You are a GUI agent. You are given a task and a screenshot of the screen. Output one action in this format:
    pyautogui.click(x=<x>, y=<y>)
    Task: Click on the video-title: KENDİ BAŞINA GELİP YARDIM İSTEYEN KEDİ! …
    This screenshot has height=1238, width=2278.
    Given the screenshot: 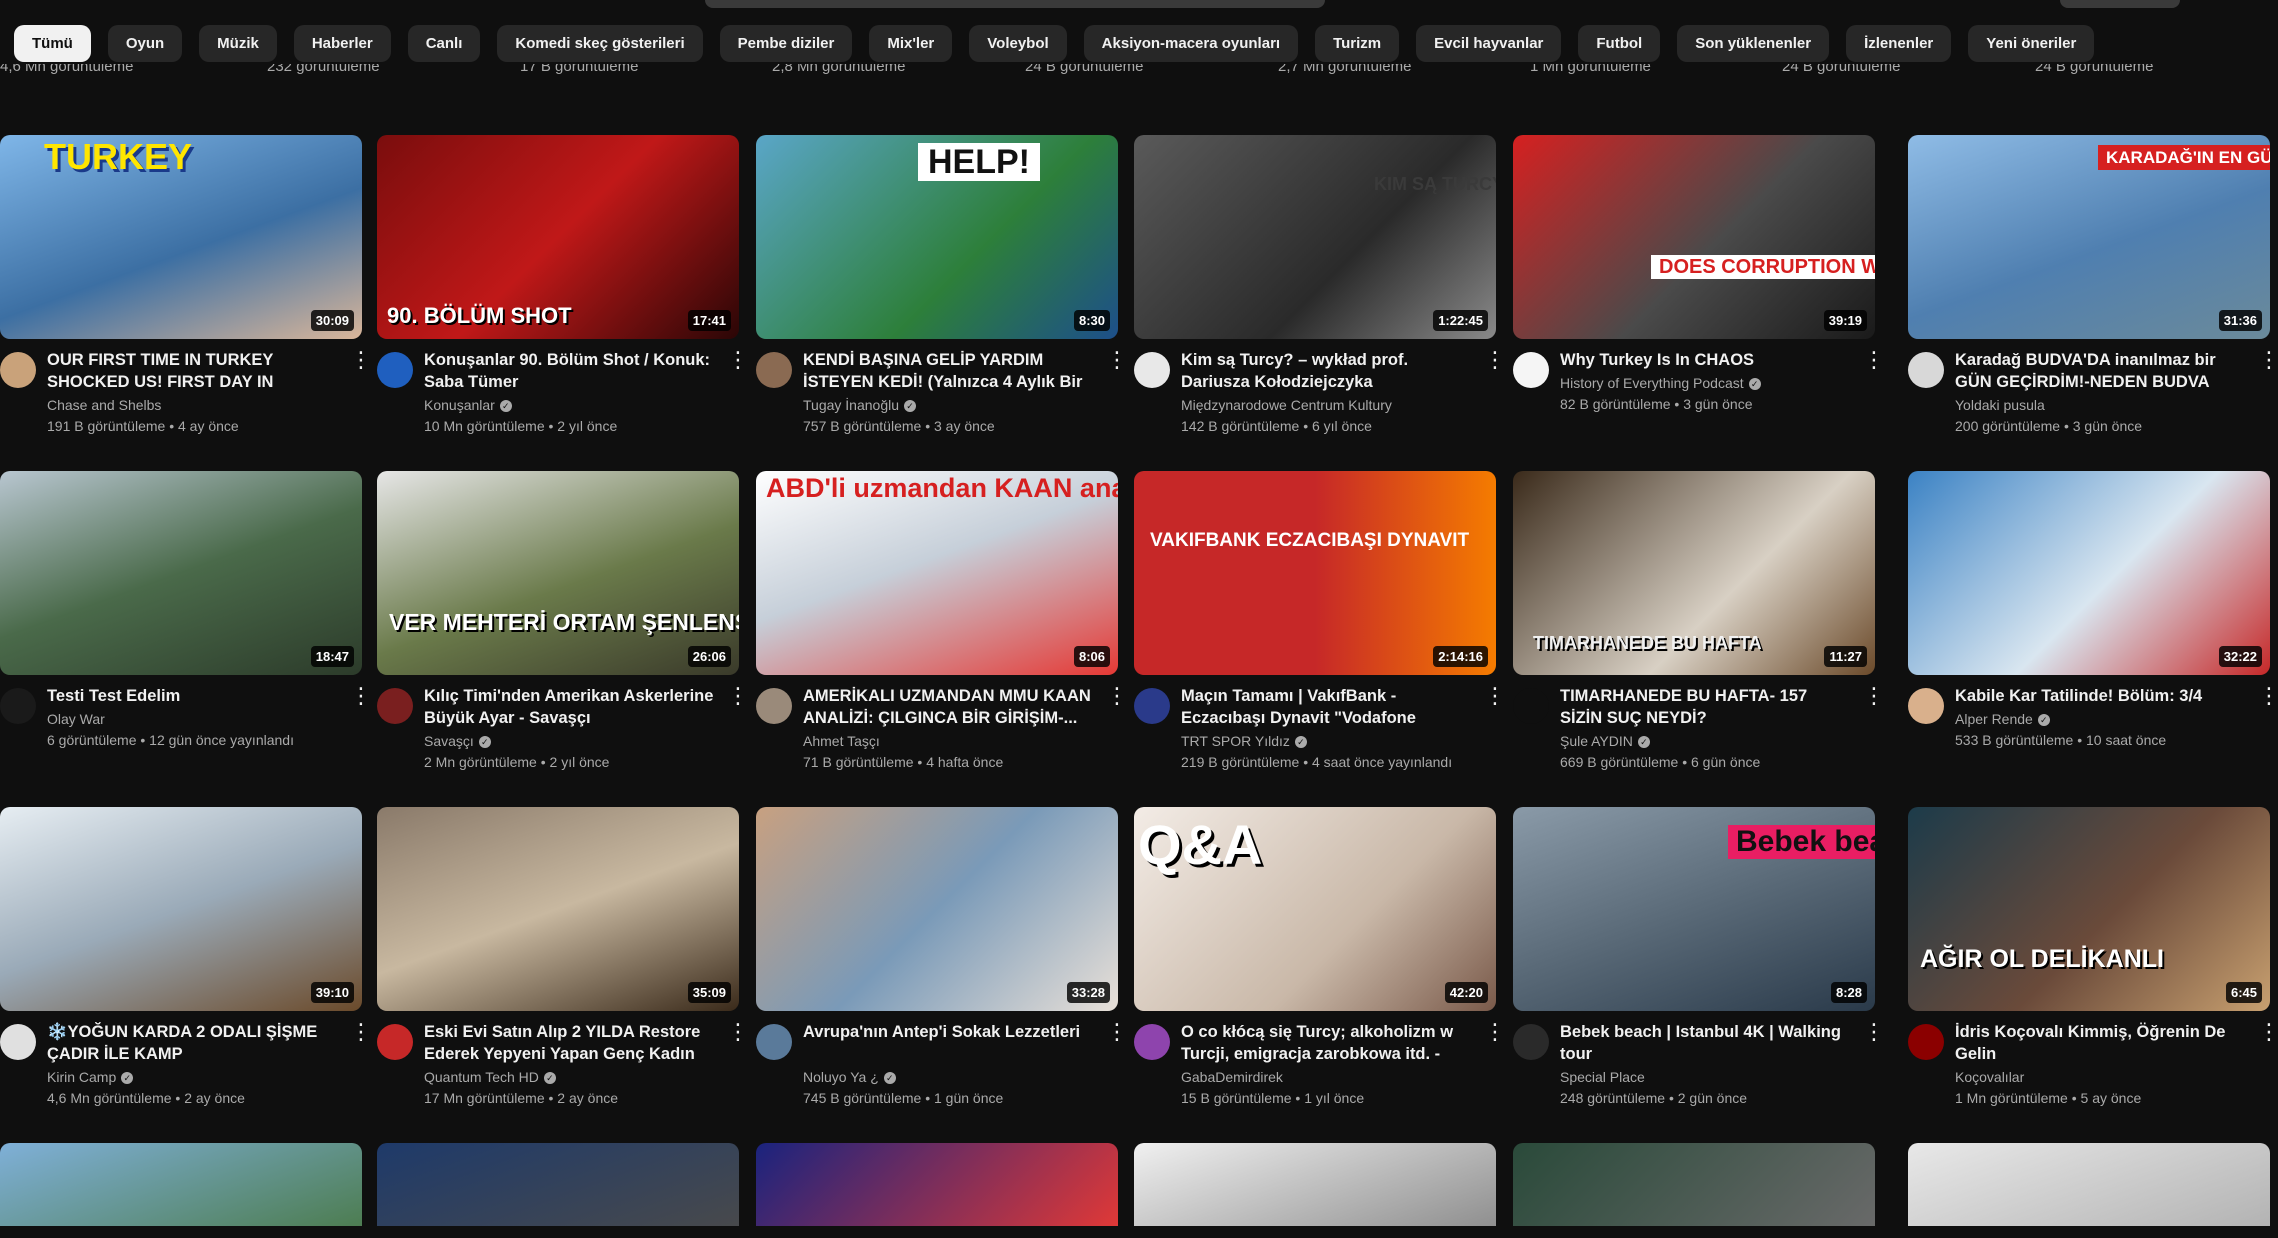 What is the action you would take?
    pyautogui.click(x=948, y=371)
    